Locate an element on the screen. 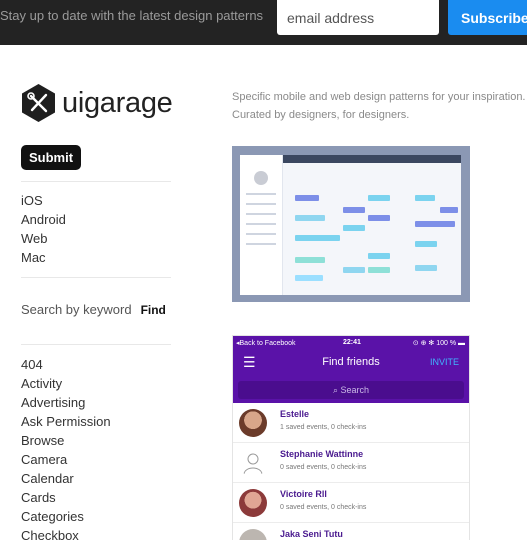 This screenshot has width=527, height=540. category-link: Activity is located at coordinates (66, 383).